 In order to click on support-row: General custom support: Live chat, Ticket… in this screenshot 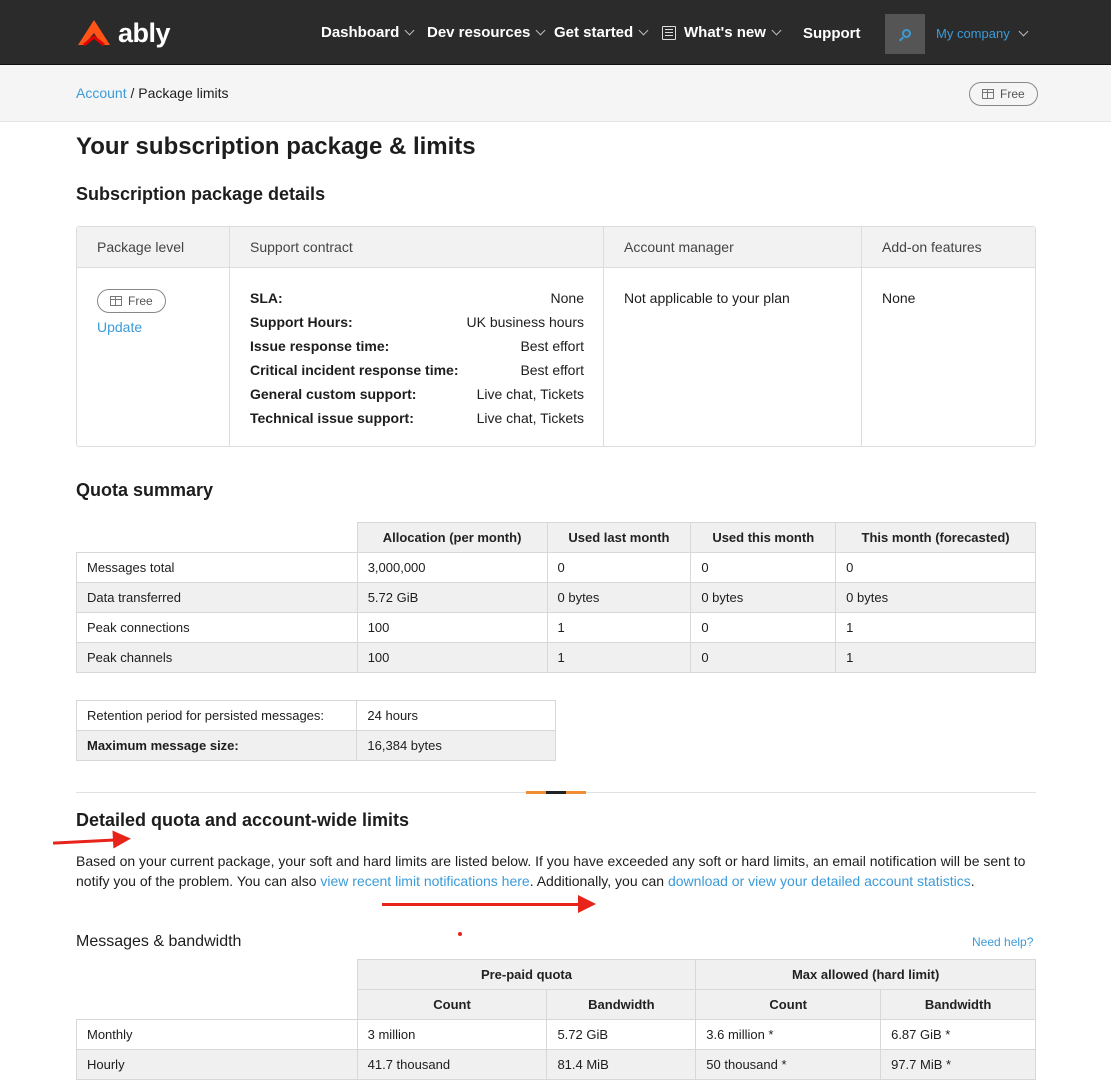, I will do `click(417, 394)`.